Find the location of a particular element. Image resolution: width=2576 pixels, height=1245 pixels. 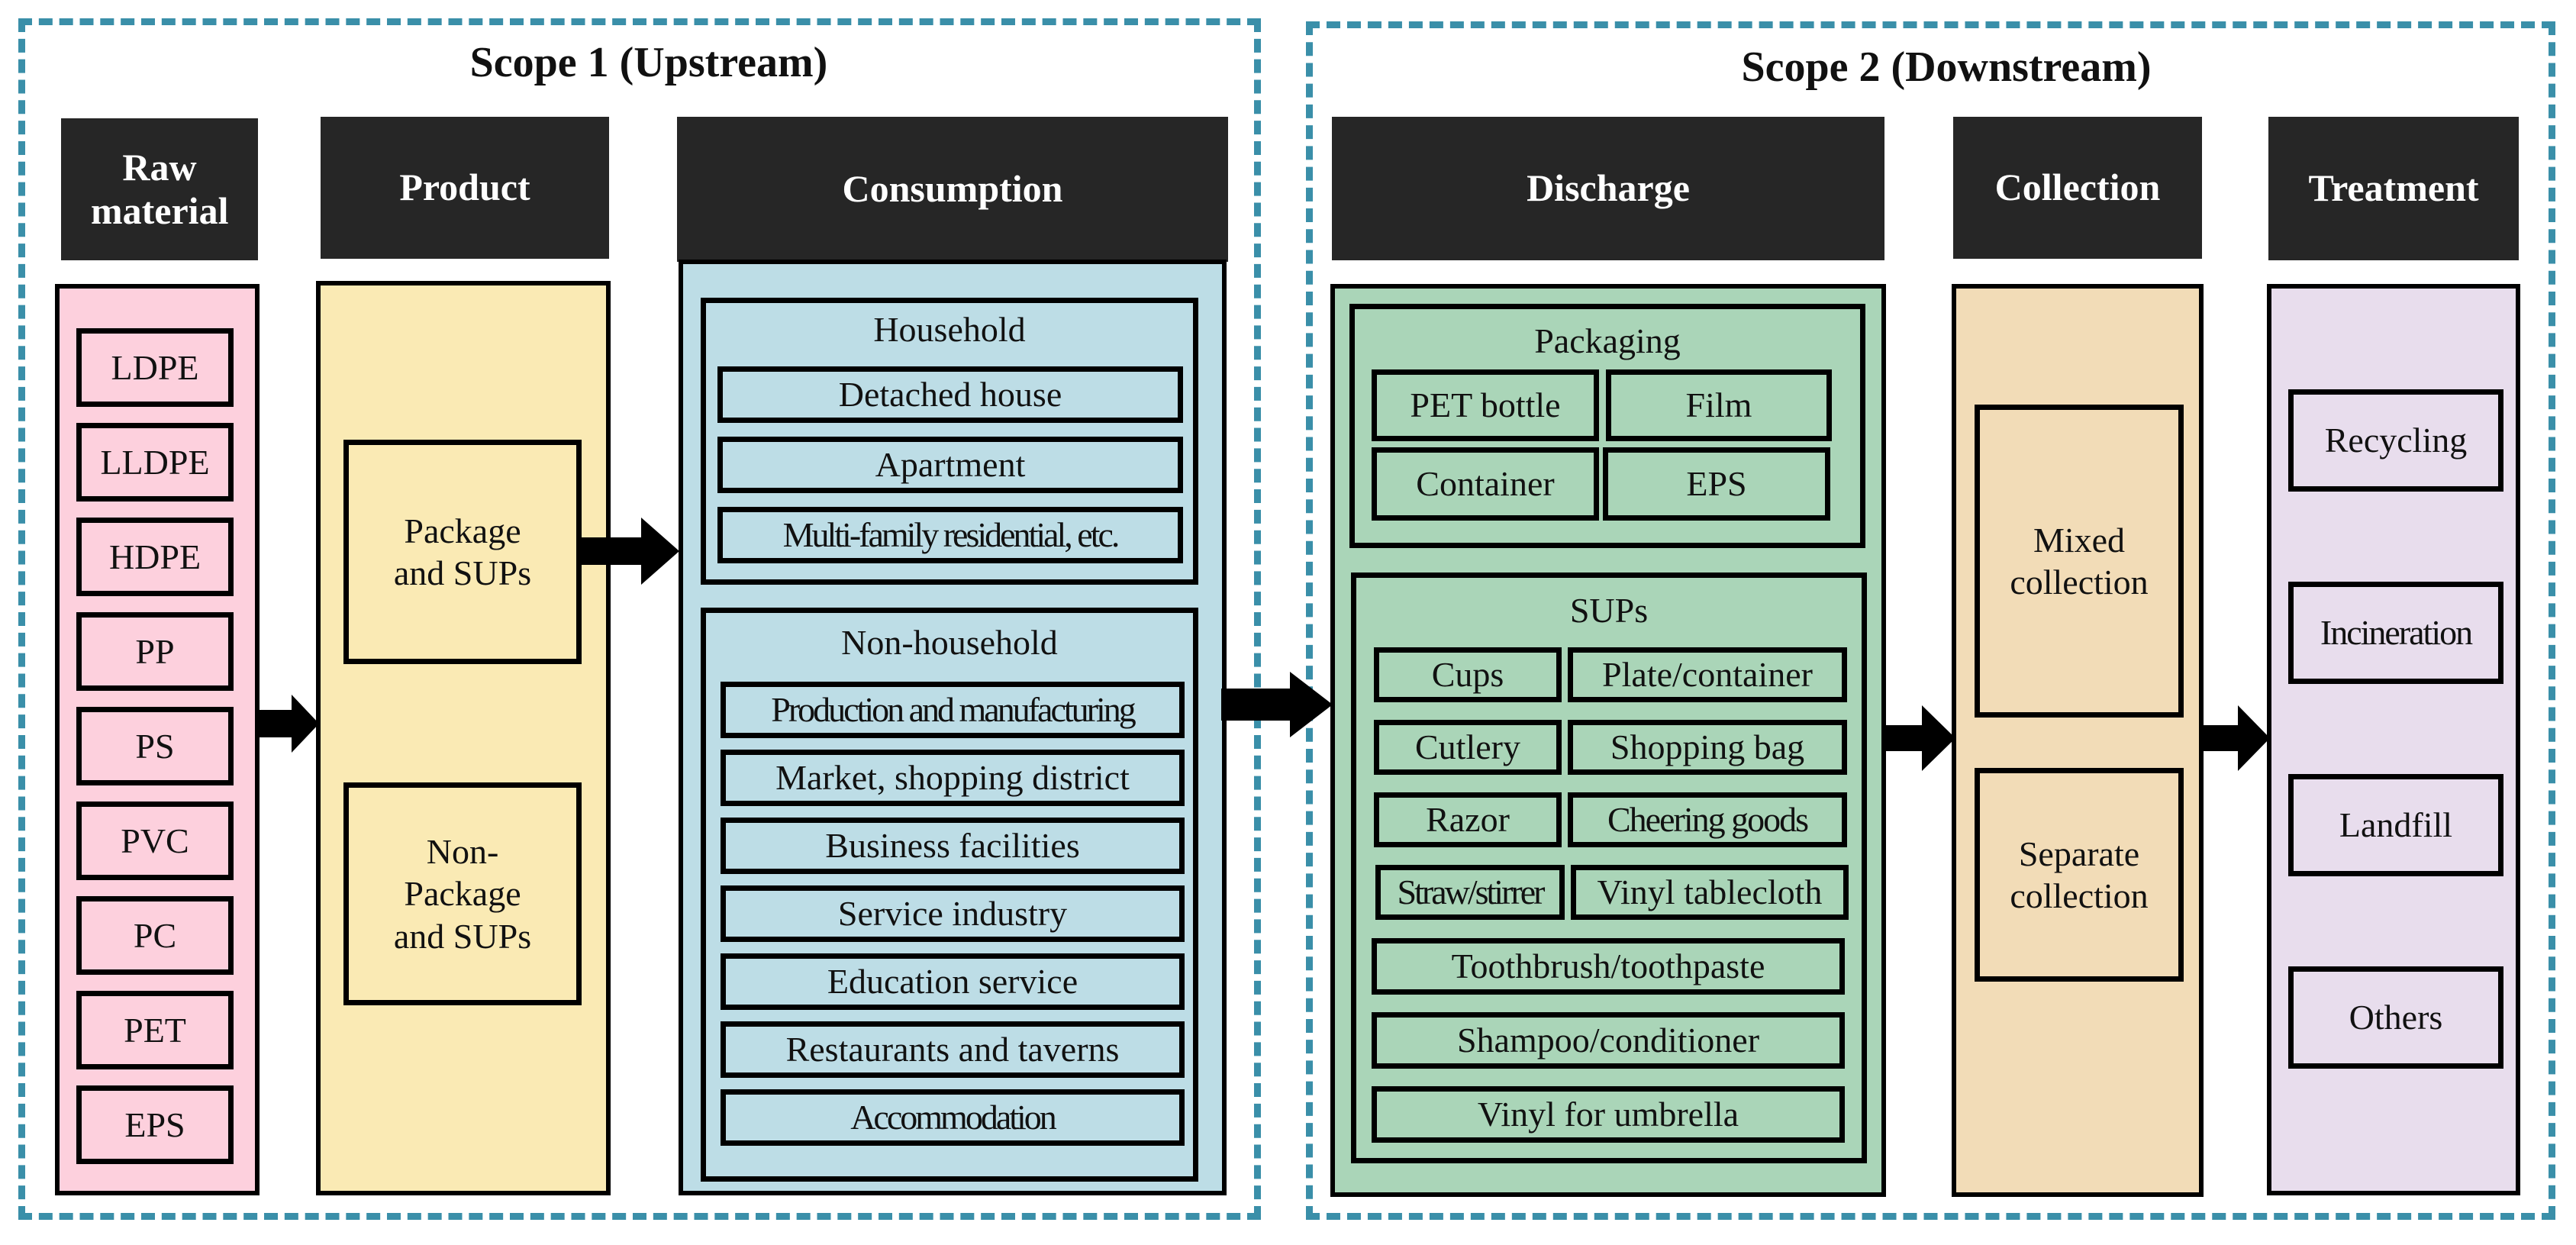

scope2-title: Scope 2 (Downstream) is located at coordinates (1947, 67).